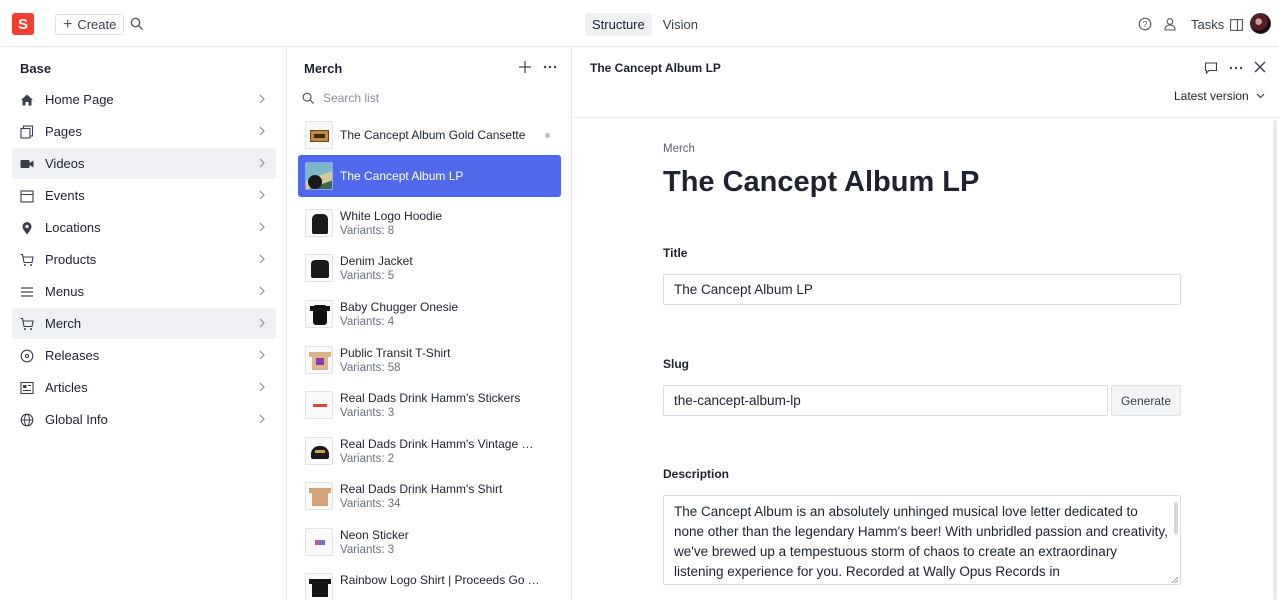 Image resolution: width=1279 pixels, height=600 pixels. Describe the element at coordinates (1275, 360) in the screenshot. I see `editor-scrollbar` at that location.